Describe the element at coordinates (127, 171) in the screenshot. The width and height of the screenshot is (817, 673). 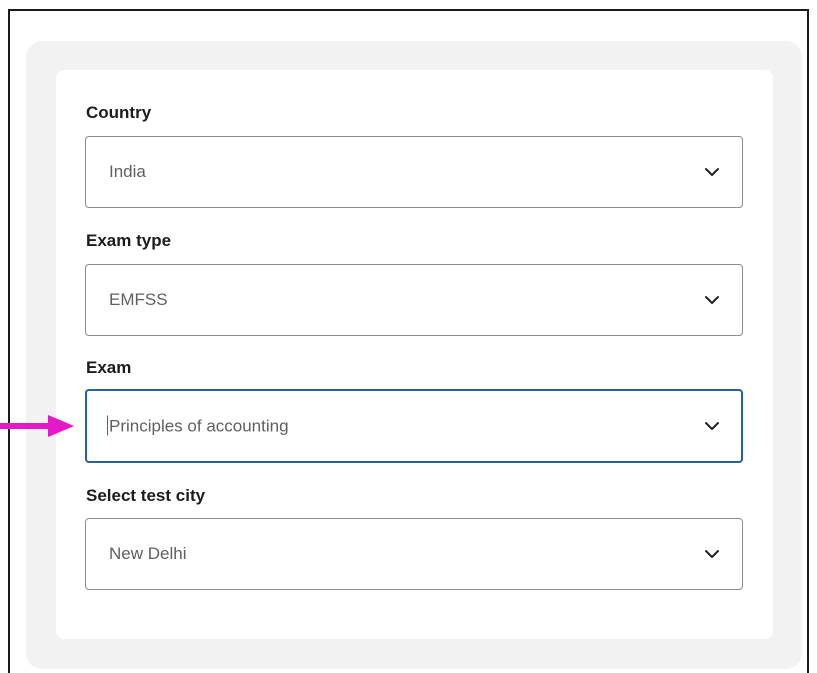
I see `country-value: India` at that location.